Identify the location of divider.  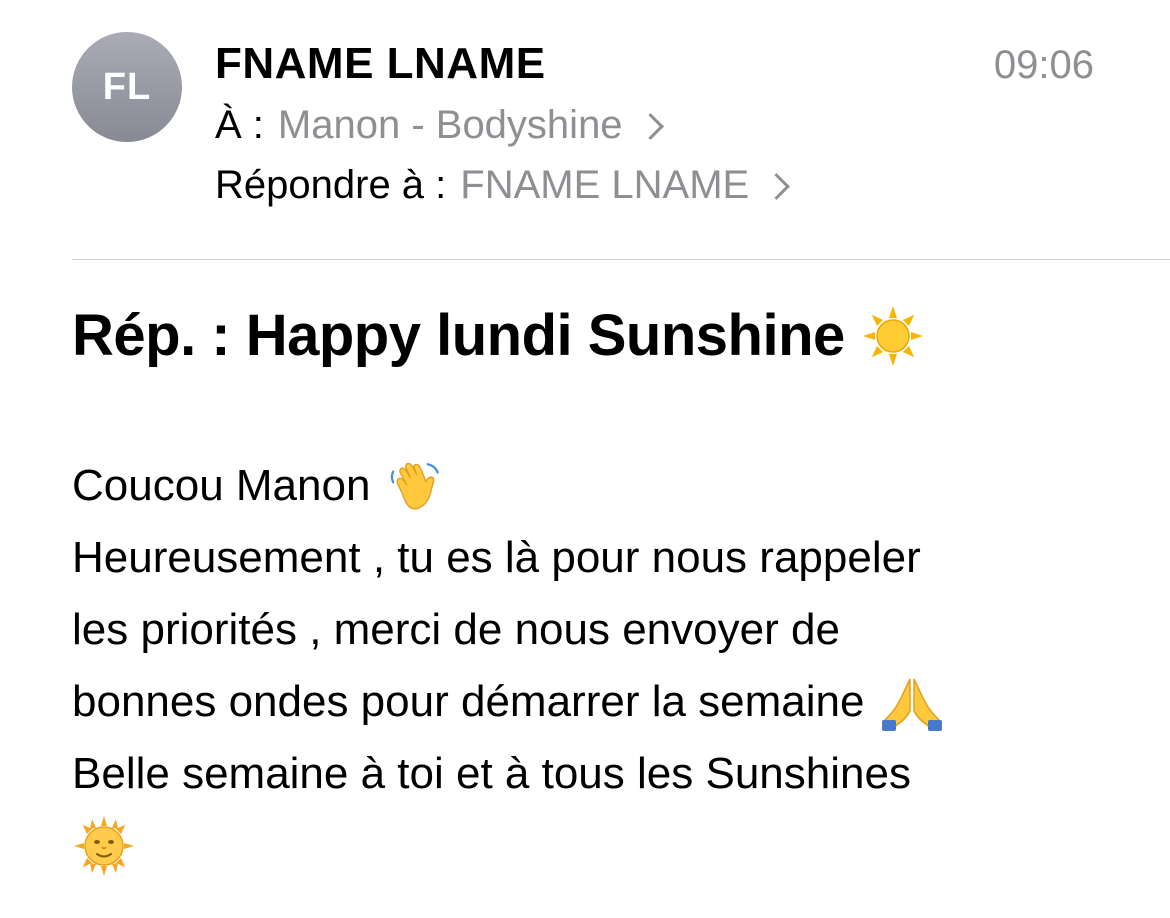
(621, 259).